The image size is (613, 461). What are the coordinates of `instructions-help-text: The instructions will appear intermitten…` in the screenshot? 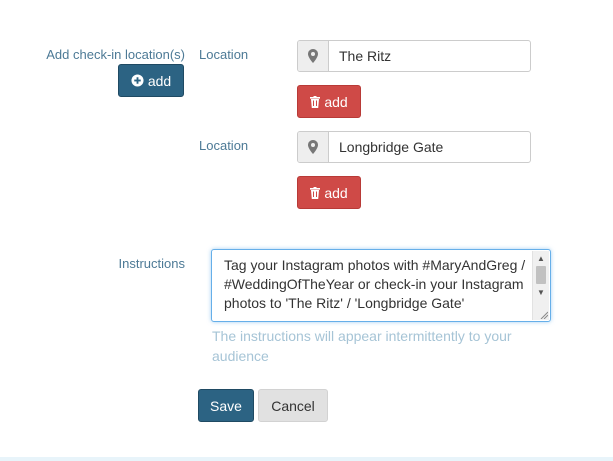 It's located at (362, 346).